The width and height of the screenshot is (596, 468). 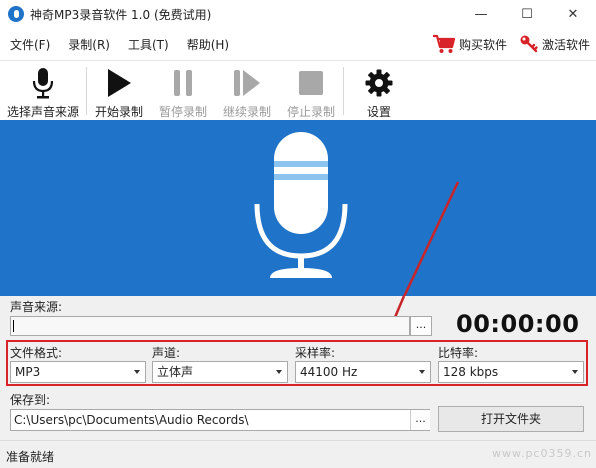 I want to click on channel-value: 立体声, so click(x=175, y=372).